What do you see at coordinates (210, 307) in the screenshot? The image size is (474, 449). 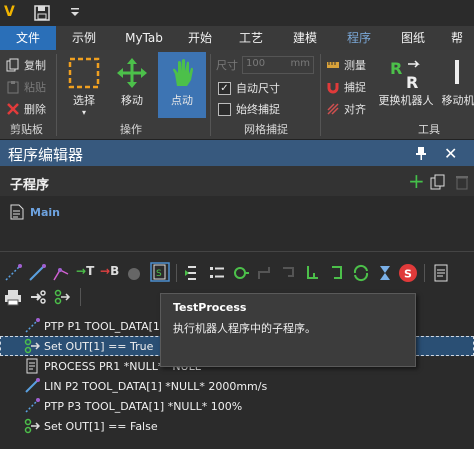 I see `tooltip-title: TestProcess` at bounding box center [210, 307].